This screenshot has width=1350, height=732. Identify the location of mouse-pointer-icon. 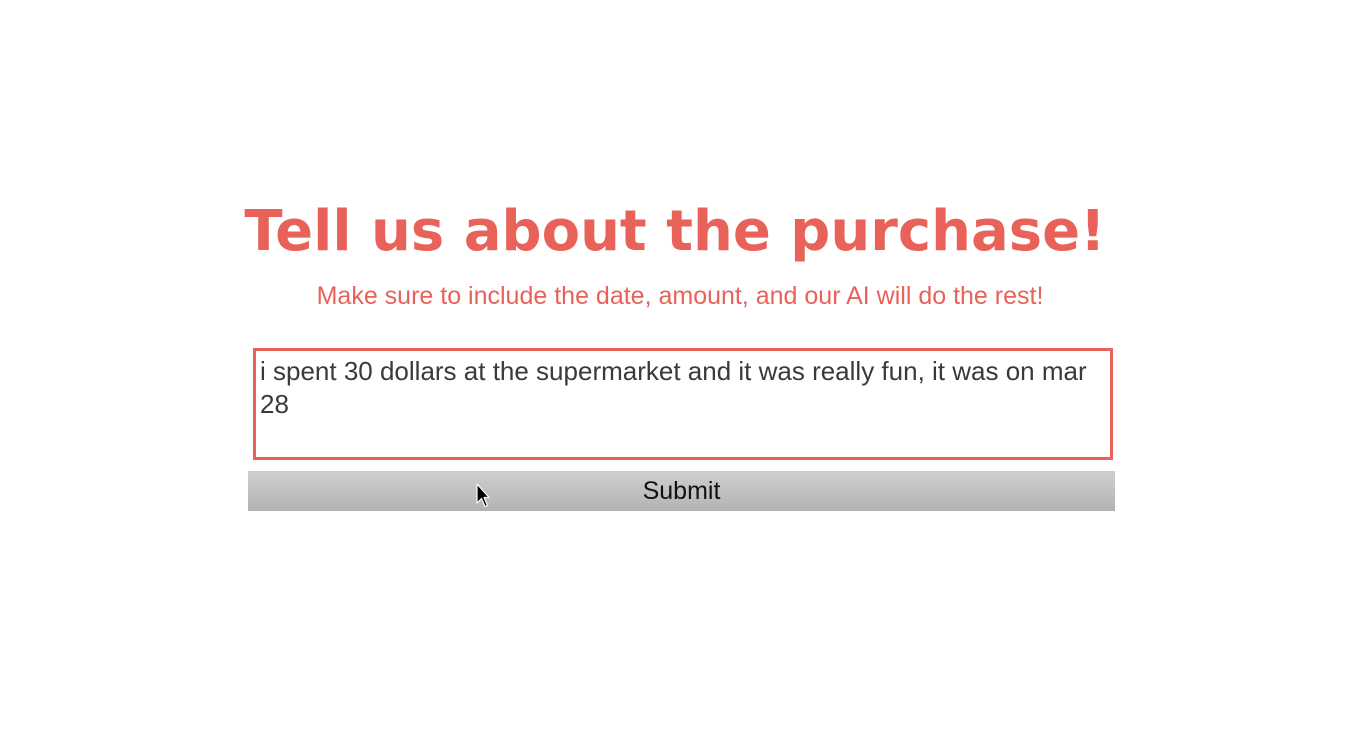
(483, 495).